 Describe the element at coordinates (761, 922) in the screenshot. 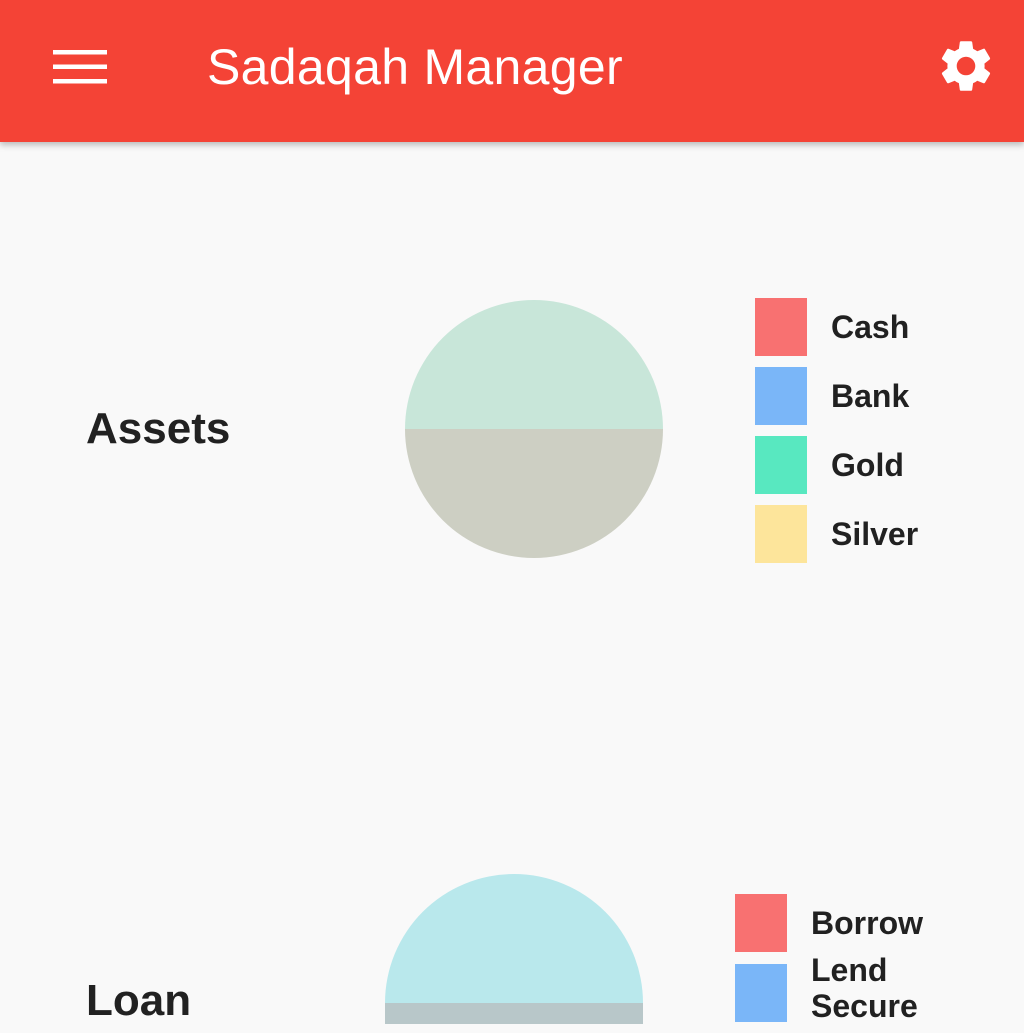

I see `legend-swatch-borrow` at that location.